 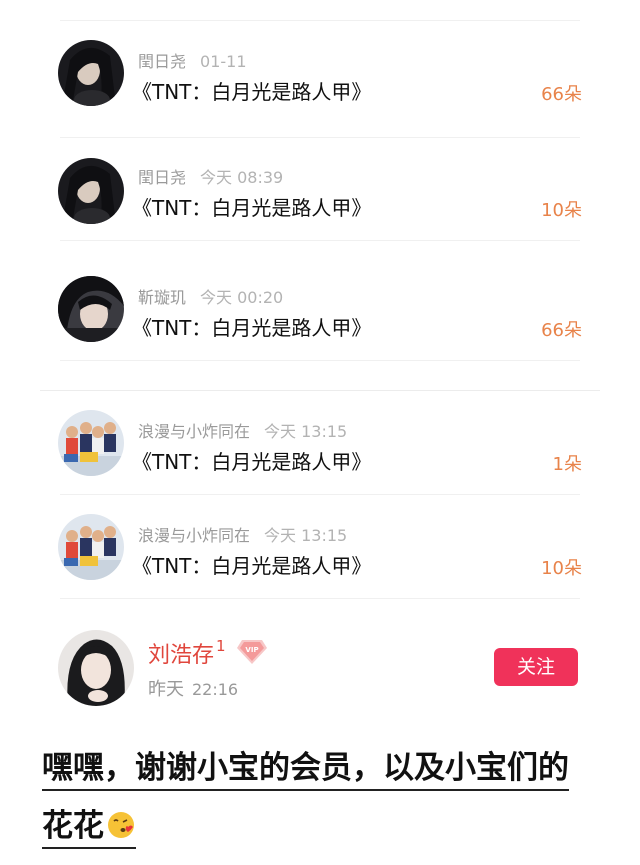 I want to click on vip-badge-text: VIP, so click(x=251, y=650).